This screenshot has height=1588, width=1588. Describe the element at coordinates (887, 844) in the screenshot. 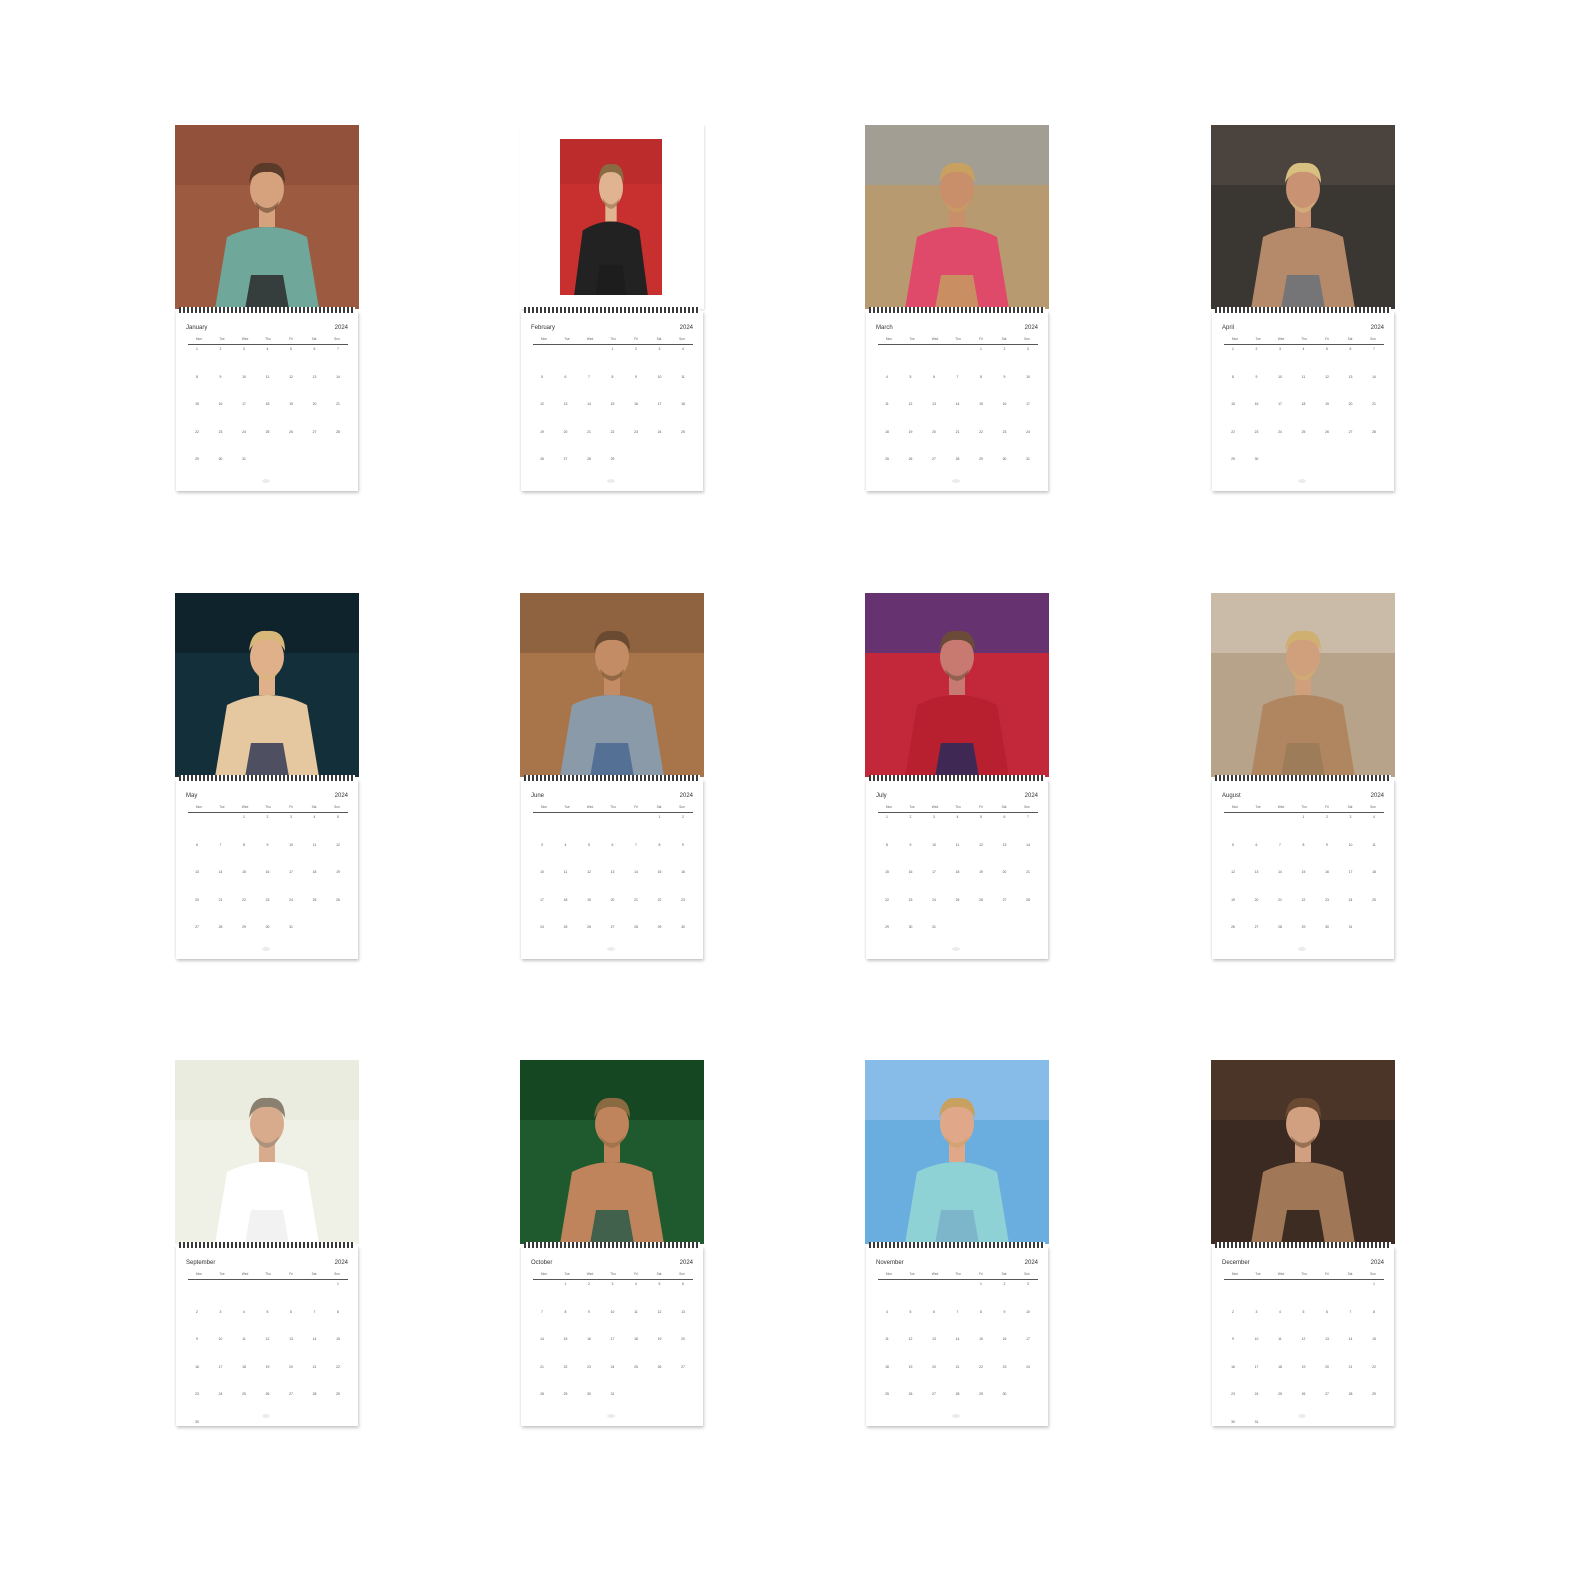

I see `day-number: 8` at that location.